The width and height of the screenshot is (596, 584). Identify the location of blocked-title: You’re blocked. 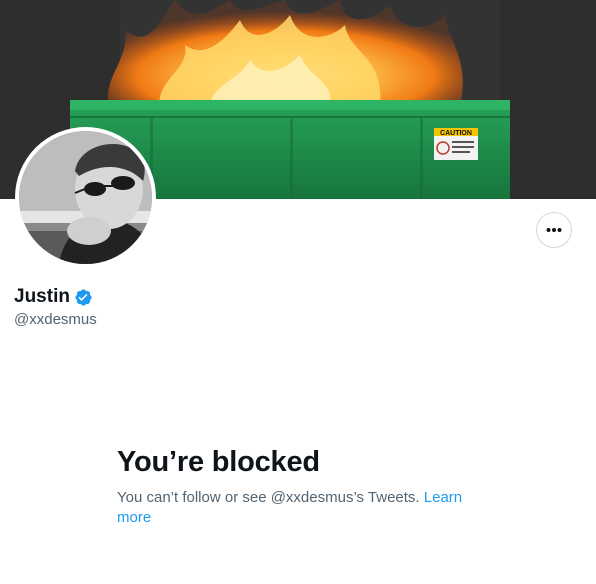
(218, 462).